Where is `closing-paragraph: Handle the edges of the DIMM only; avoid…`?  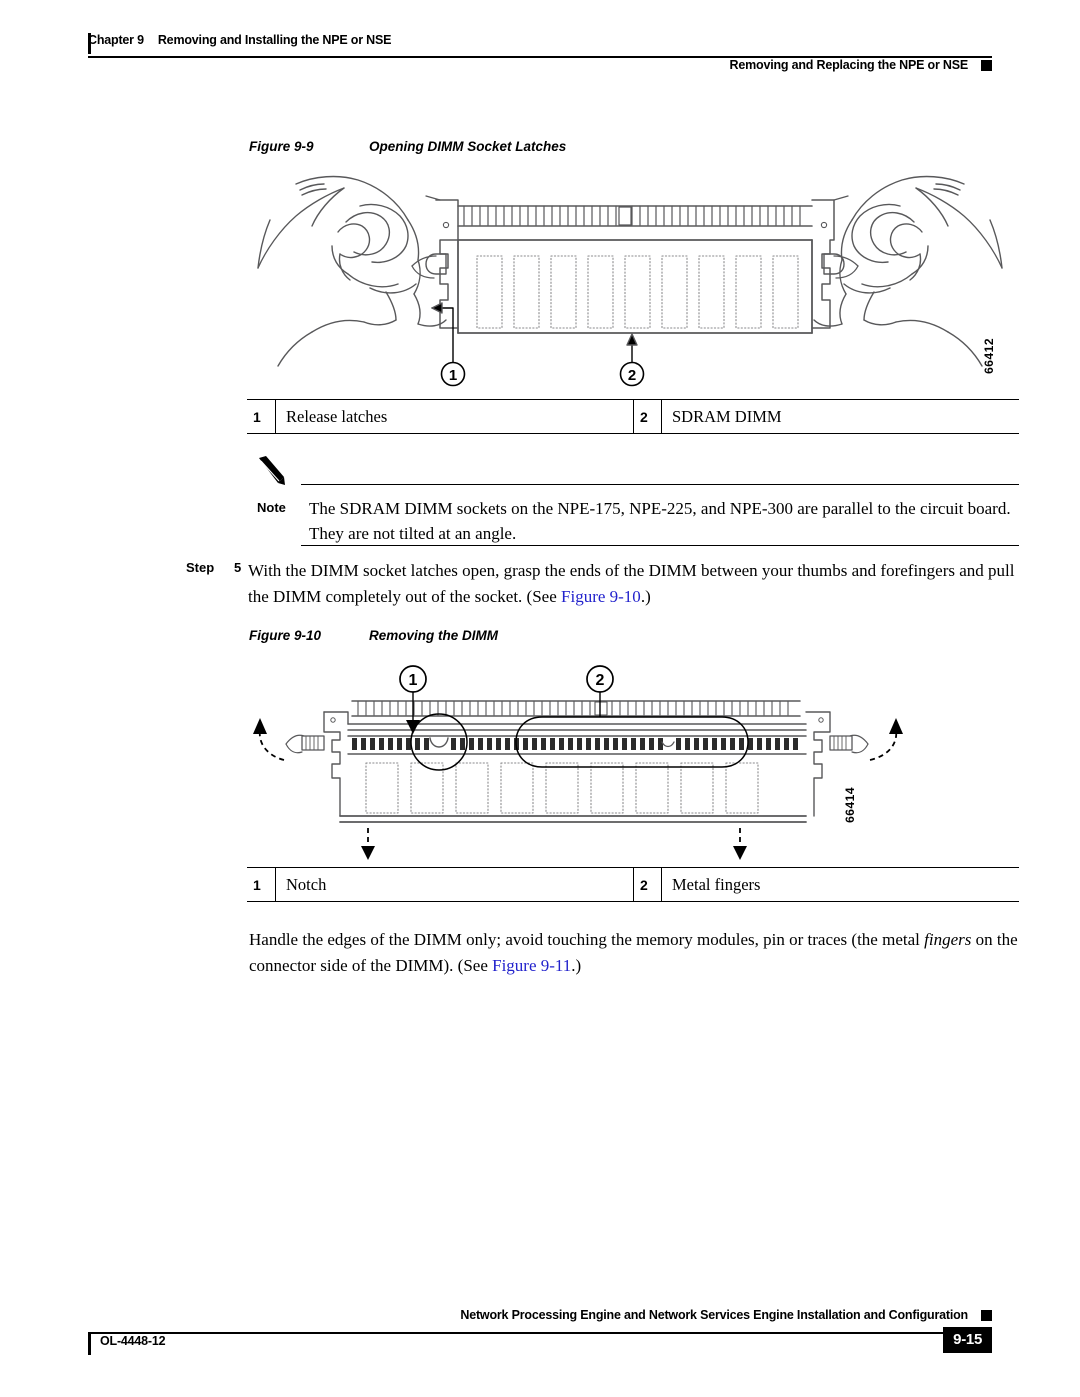
closing-paragraph: Handle the edges of the DIMM only; avoid… is located at coordinates (635, 953).